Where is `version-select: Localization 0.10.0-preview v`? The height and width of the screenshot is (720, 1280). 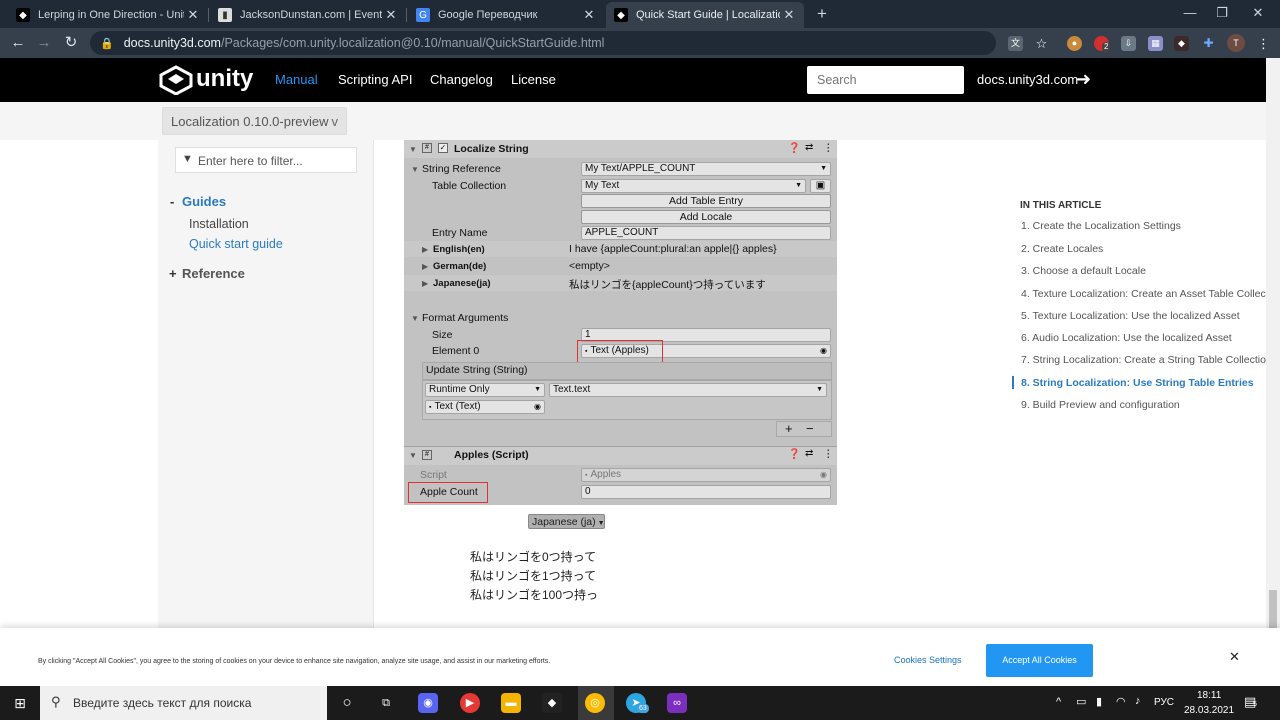 version-select: Localization 0.10.0-preview v is located at coordinates (254, 121).